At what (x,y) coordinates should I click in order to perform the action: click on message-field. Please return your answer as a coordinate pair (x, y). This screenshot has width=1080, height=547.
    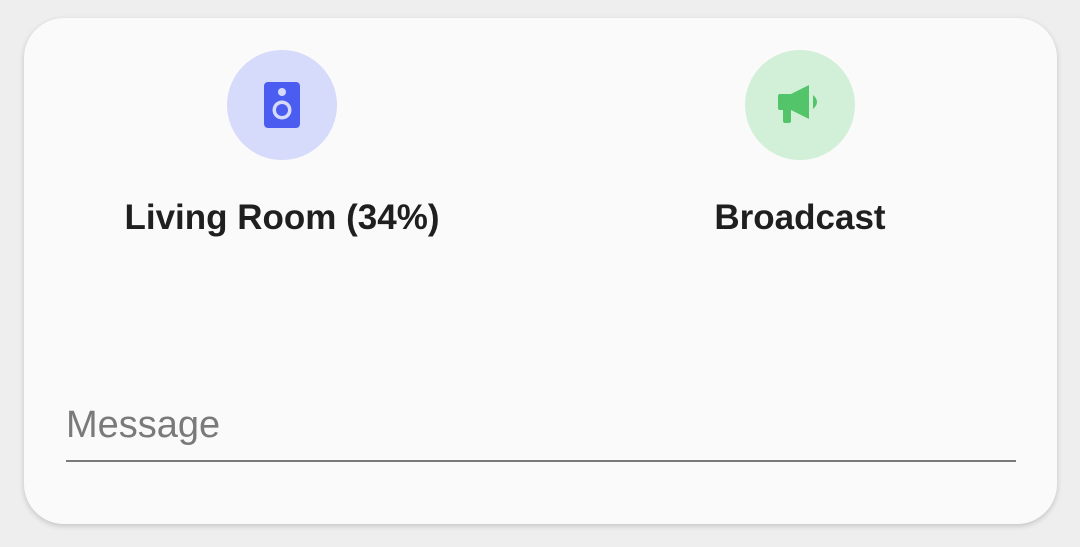
    Looking at the image, I should click on (541, 426).